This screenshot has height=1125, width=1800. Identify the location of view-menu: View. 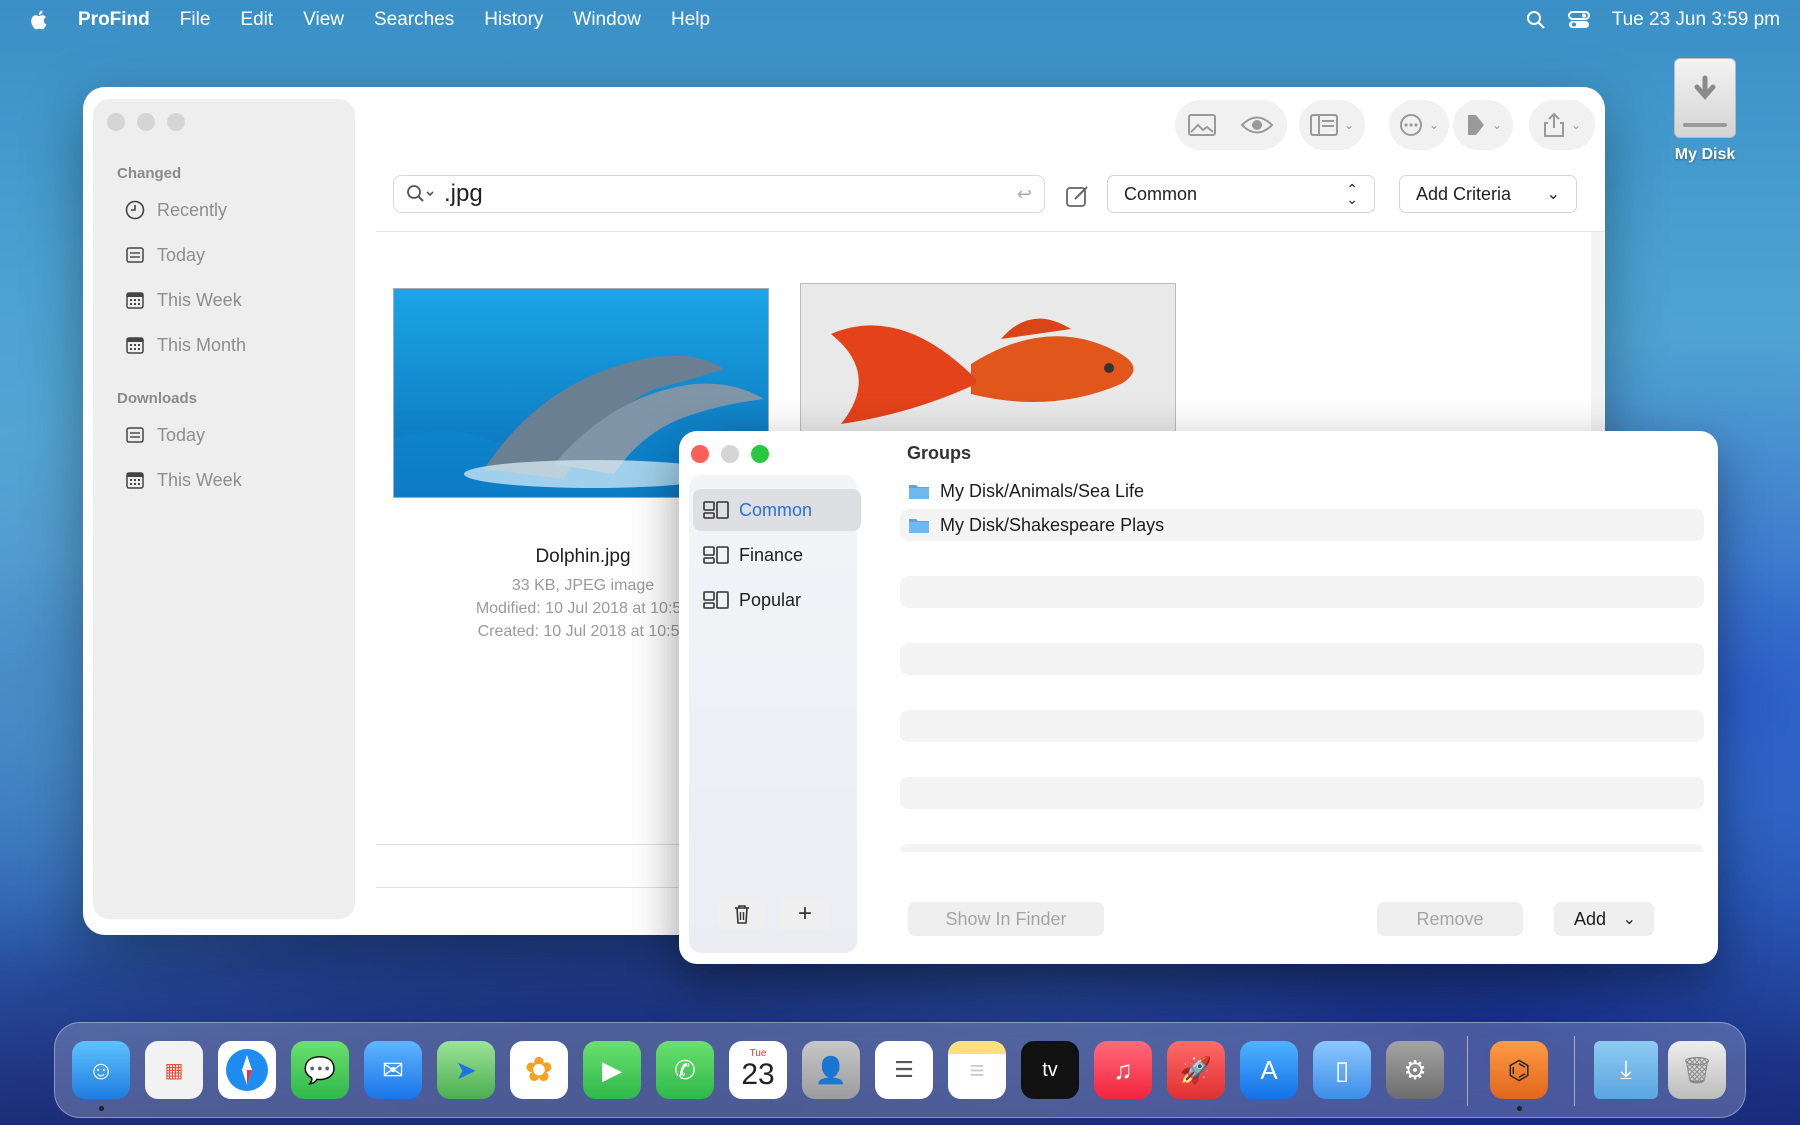
(323, 20).